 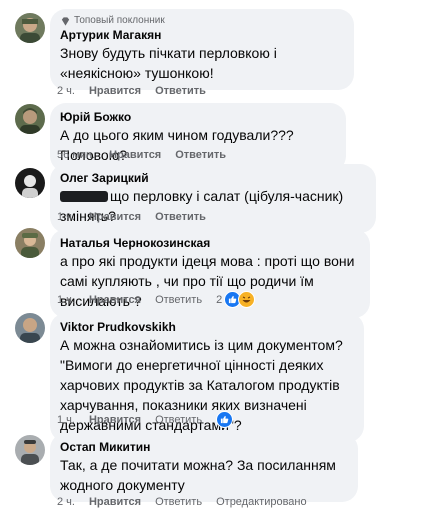 I want to click on like-icon, so click(x=225, y=419).